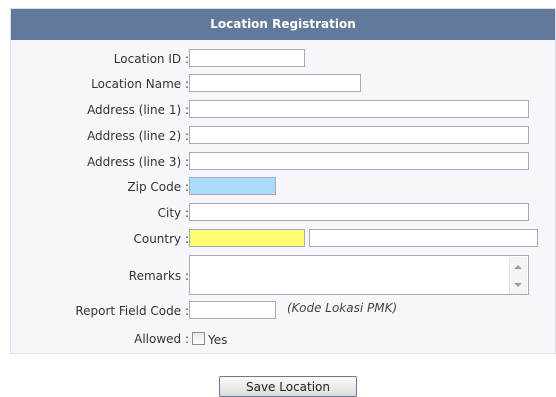 The height and width of the screenshot is (397, 556). I want to click on allowed-checkbox, so click(198, 338).